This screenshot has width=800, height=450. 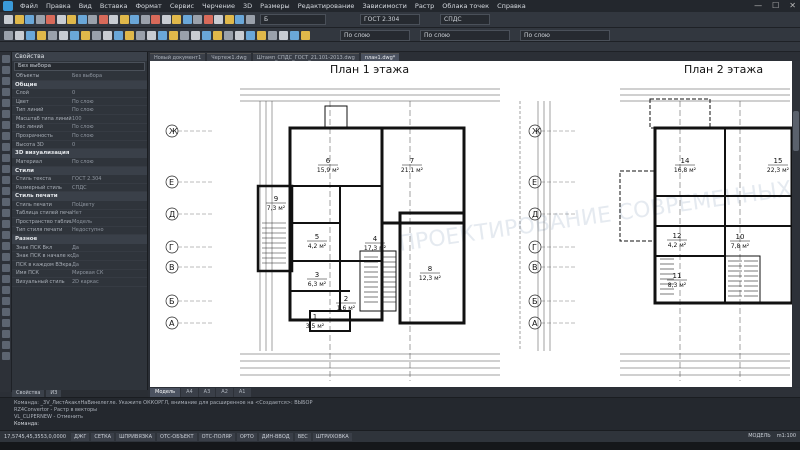 I want to click on property-row: Стиль печати ПоЦвету, so click(x=79, y=205).